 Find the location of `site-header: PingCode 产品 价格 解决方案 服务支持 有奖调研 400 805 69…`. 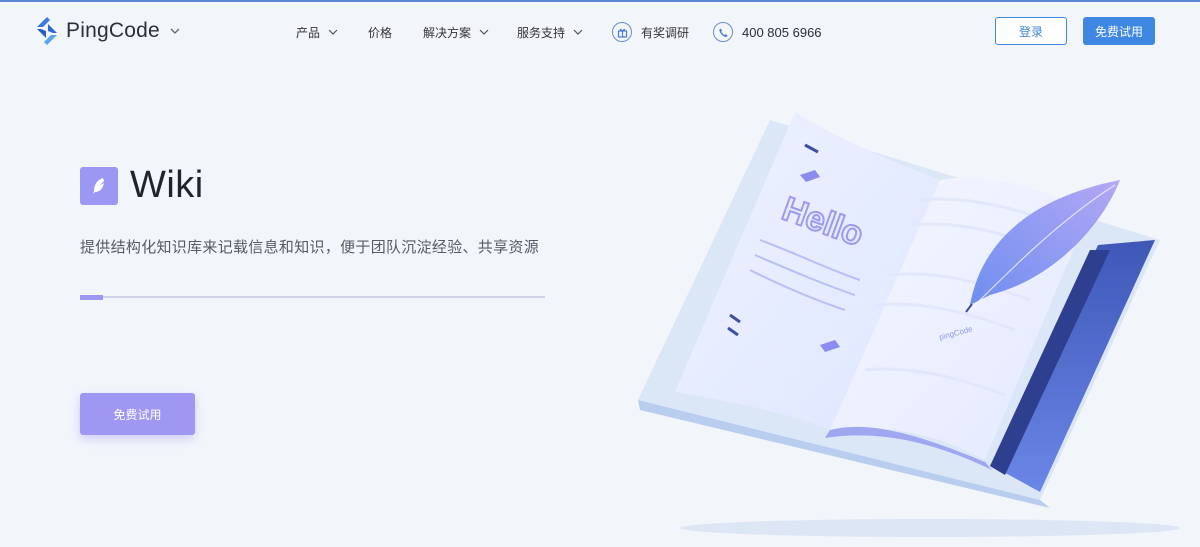

site-header: PingCode 产品 价格 解决方案 服务支持 有奖调研 400 805 69… is located at coordinates (600, 31).